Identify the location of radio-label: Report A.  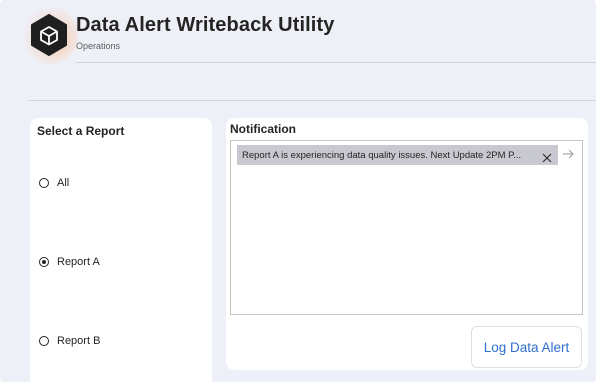
(78, 262).